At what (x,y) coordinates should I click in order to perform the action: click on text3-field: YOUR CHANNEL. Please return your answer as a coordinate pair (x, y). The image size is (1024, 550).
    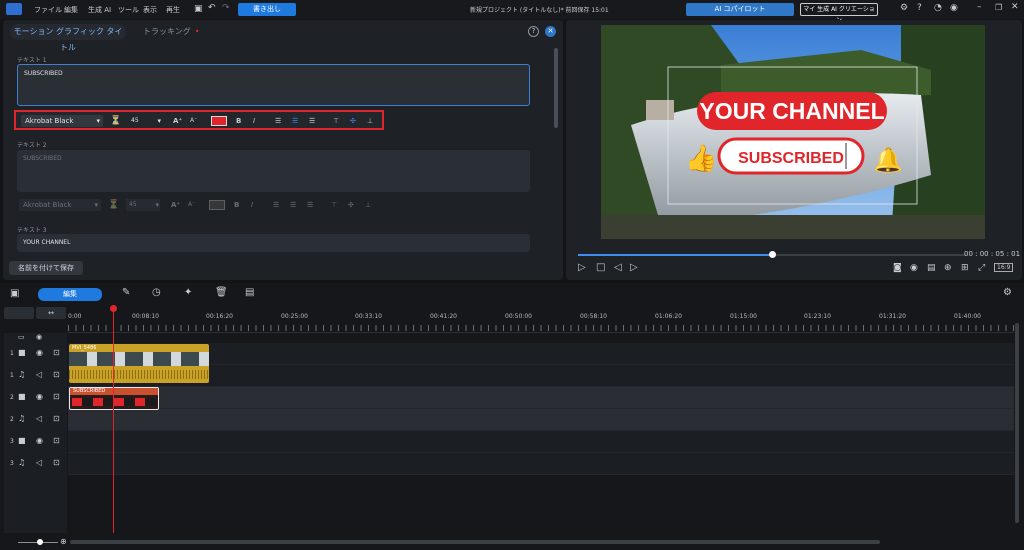
    Looking at the image, I should click on (273, 243).